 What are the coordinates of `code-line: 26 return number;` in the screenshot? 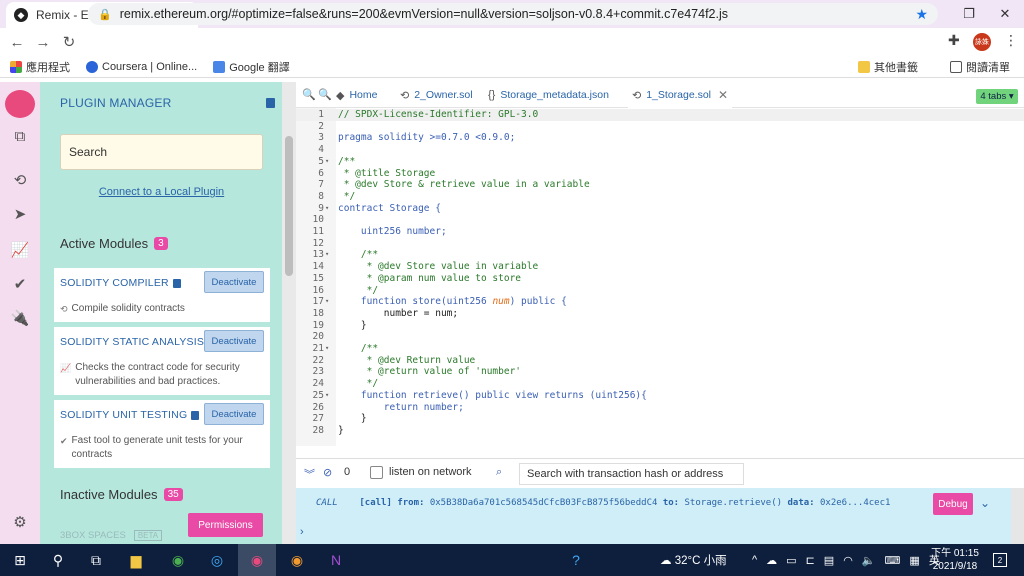 It's located at (660, 408).